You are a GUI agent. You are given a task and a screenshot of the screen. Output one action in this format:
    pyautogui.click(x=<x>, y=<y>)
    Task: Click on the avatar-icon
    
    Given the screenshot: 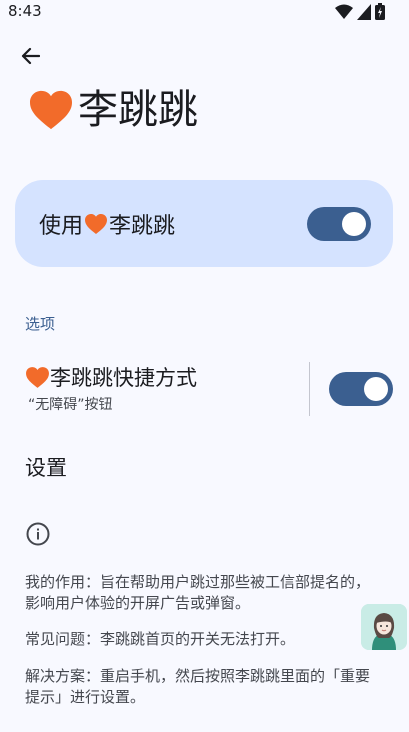 What is the action you would take?
    pyautogui.click(x=384, y=627)
    